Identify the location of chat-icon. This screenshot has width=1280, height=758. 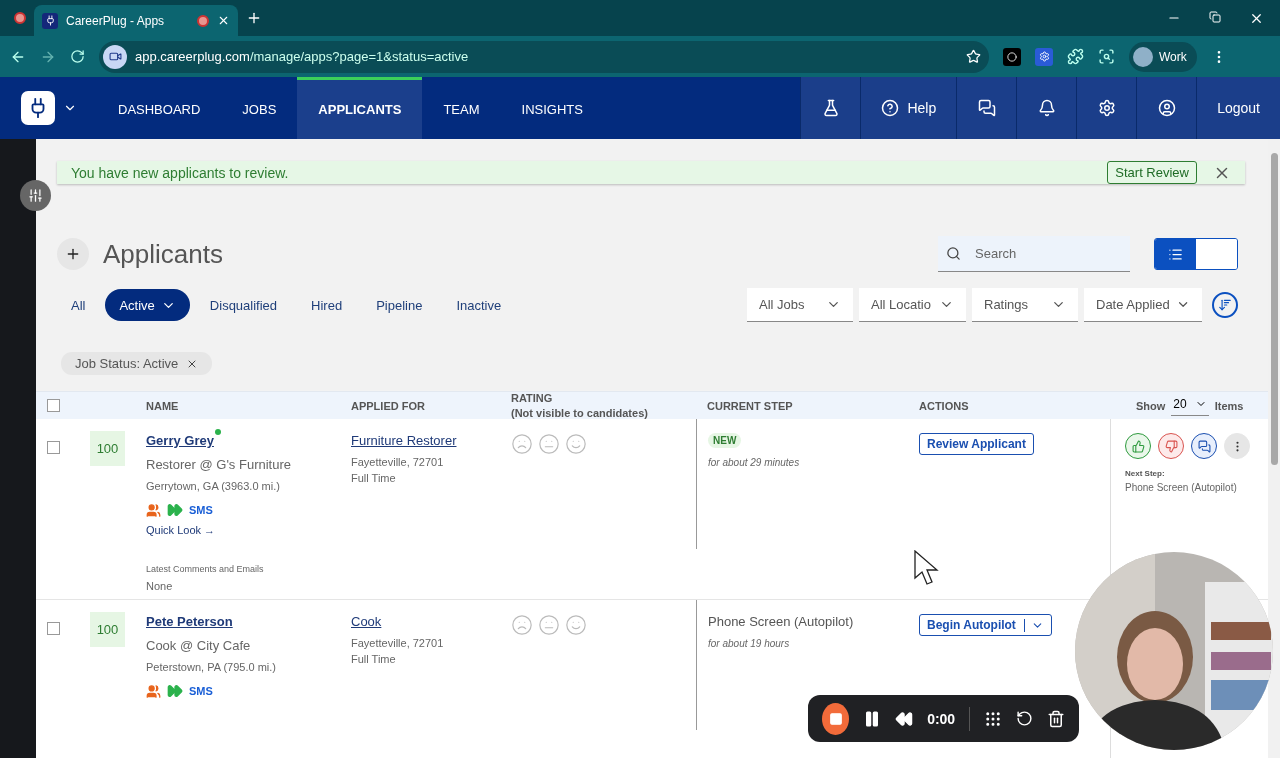
(1204, 446).